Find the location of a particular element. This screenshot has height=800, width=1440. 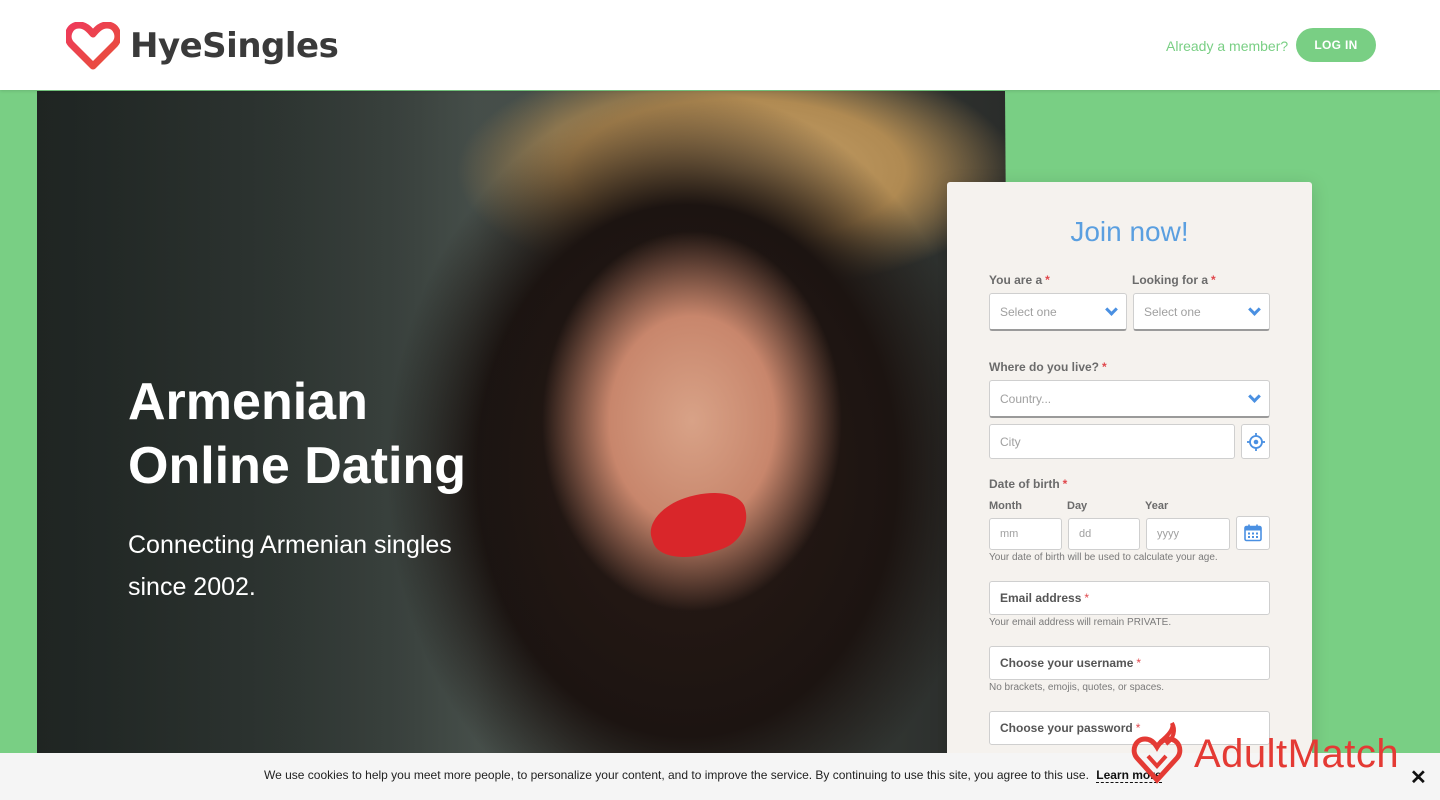

watermark-heart-icon is located at coordinates (1157, 753).